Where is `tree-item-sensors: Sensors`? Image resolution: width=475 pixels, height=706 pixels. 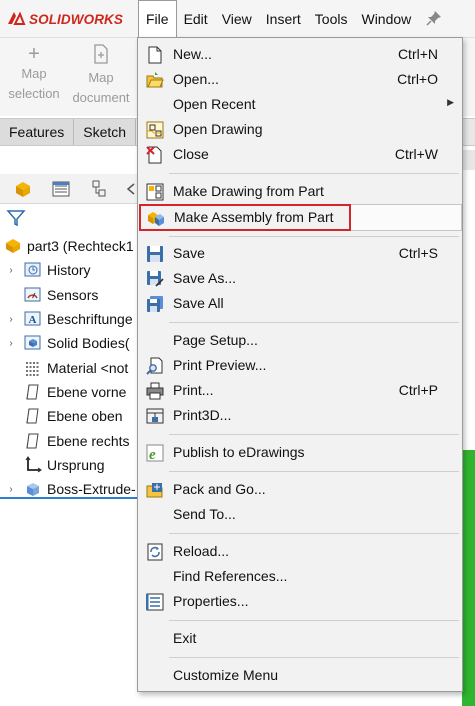
tree-item-sensors: Sensors is located at coordinates (70, 295).